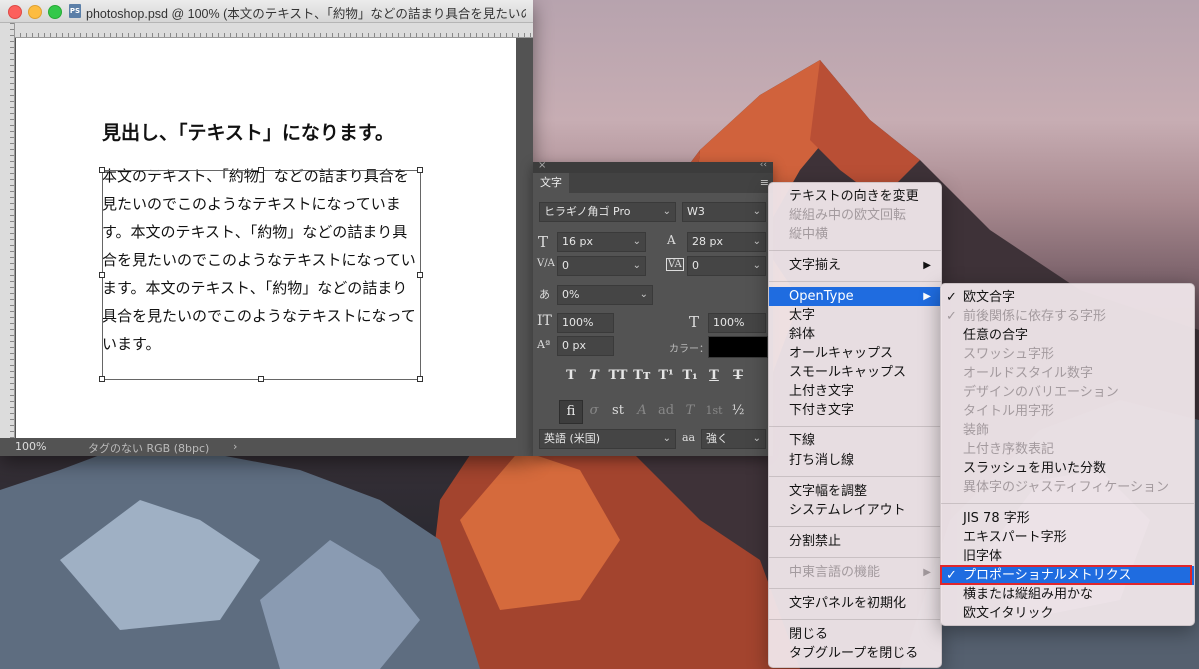 The height and width of the screenshot is (669, 1199). Describe the element at coordinates (1067, 613) in the screenshot. I see `menu-item-roman-italics: 欧文イタリック` at that location.